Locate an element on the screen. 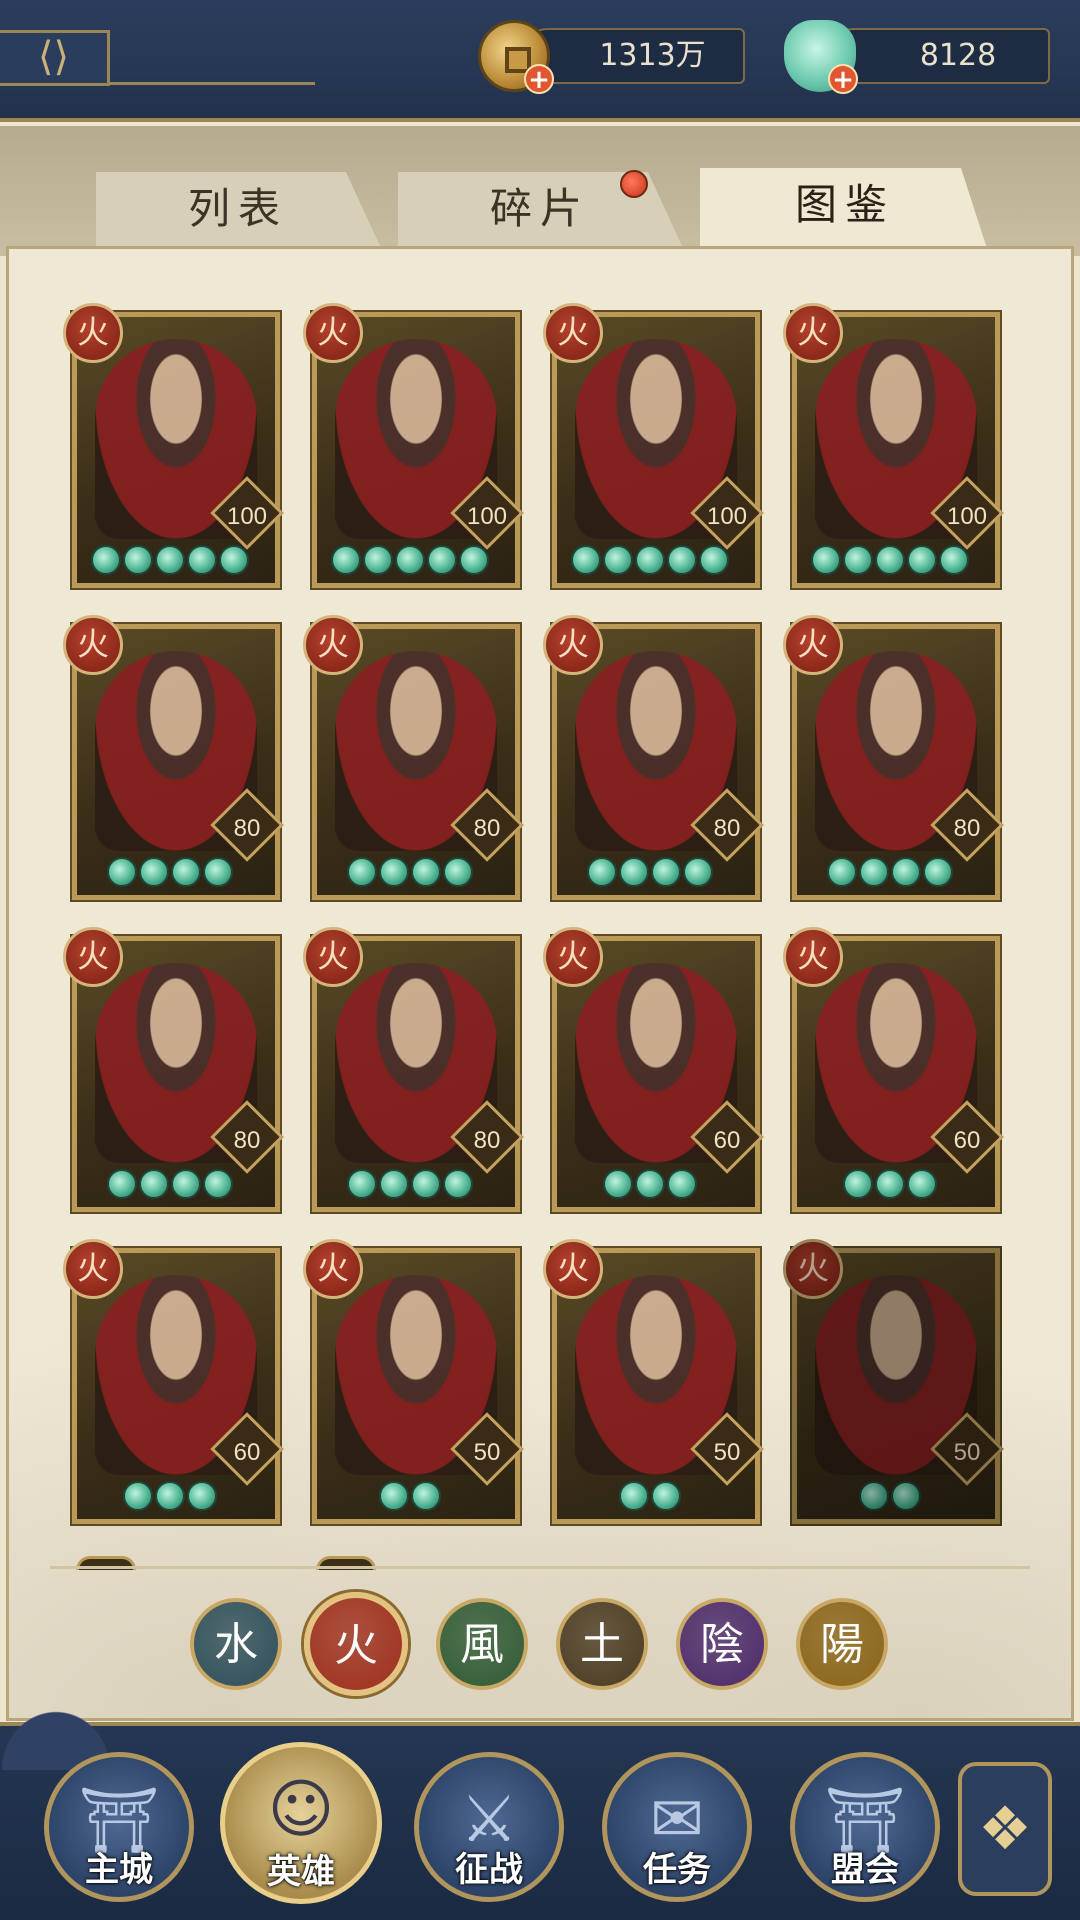 Image resolution: width=1080 pixels, height=1920 pixels. top-bar-divider is located at coordinates (212, 83).